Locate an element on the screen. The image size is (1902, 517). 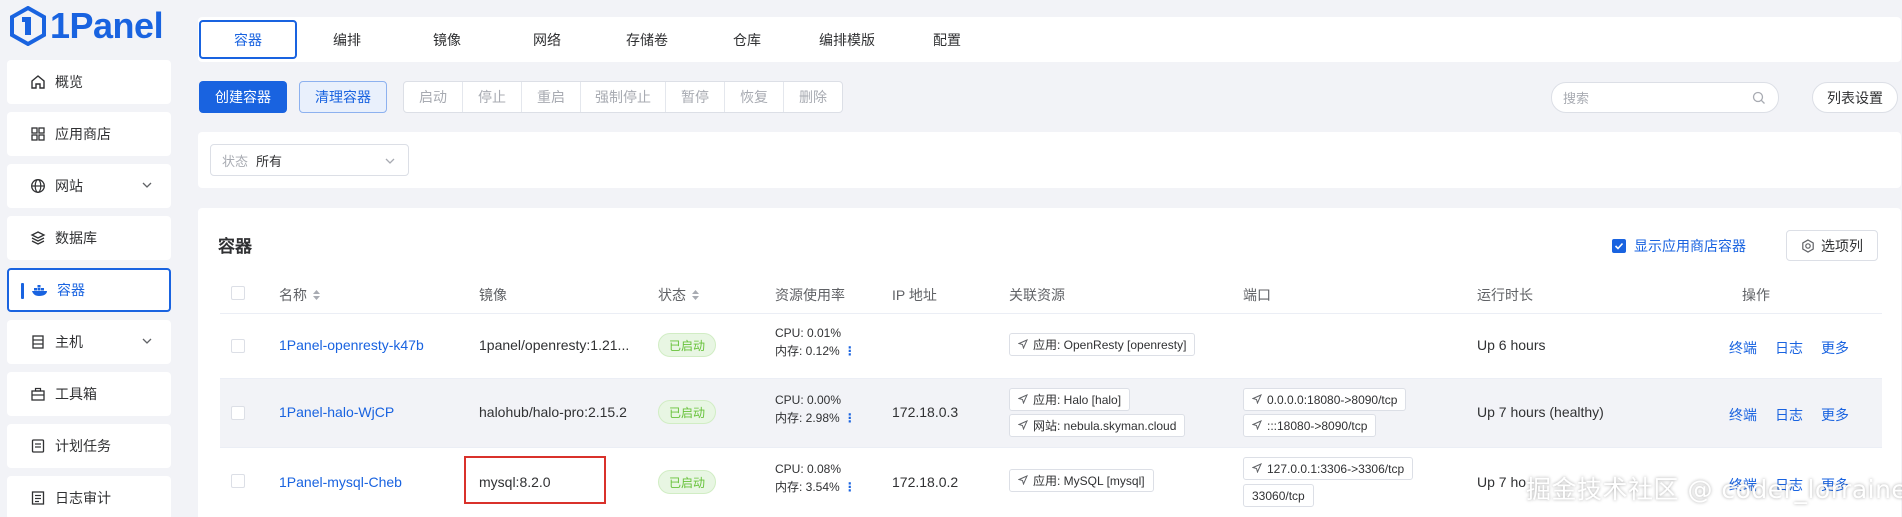
related-resource-chip: 应用: MySQL [mysql] is located at coordinates (1081, 480).